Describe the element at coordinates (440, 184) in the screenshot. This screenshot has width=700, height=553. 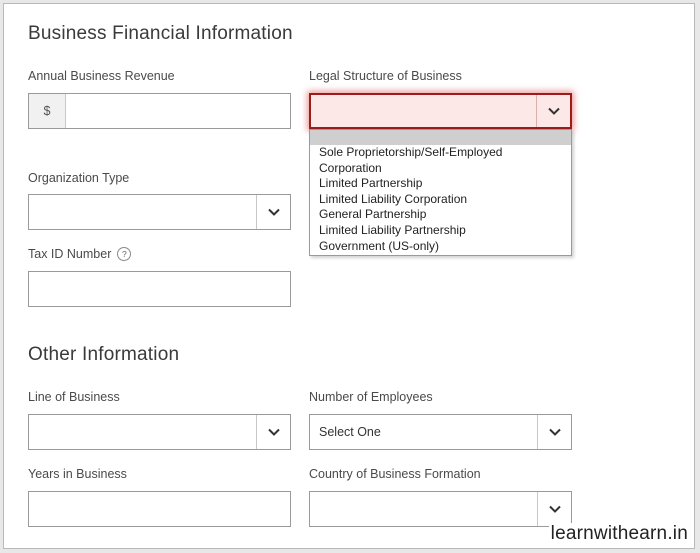
I see `dropdown-option: Limited Partnership` at that location.